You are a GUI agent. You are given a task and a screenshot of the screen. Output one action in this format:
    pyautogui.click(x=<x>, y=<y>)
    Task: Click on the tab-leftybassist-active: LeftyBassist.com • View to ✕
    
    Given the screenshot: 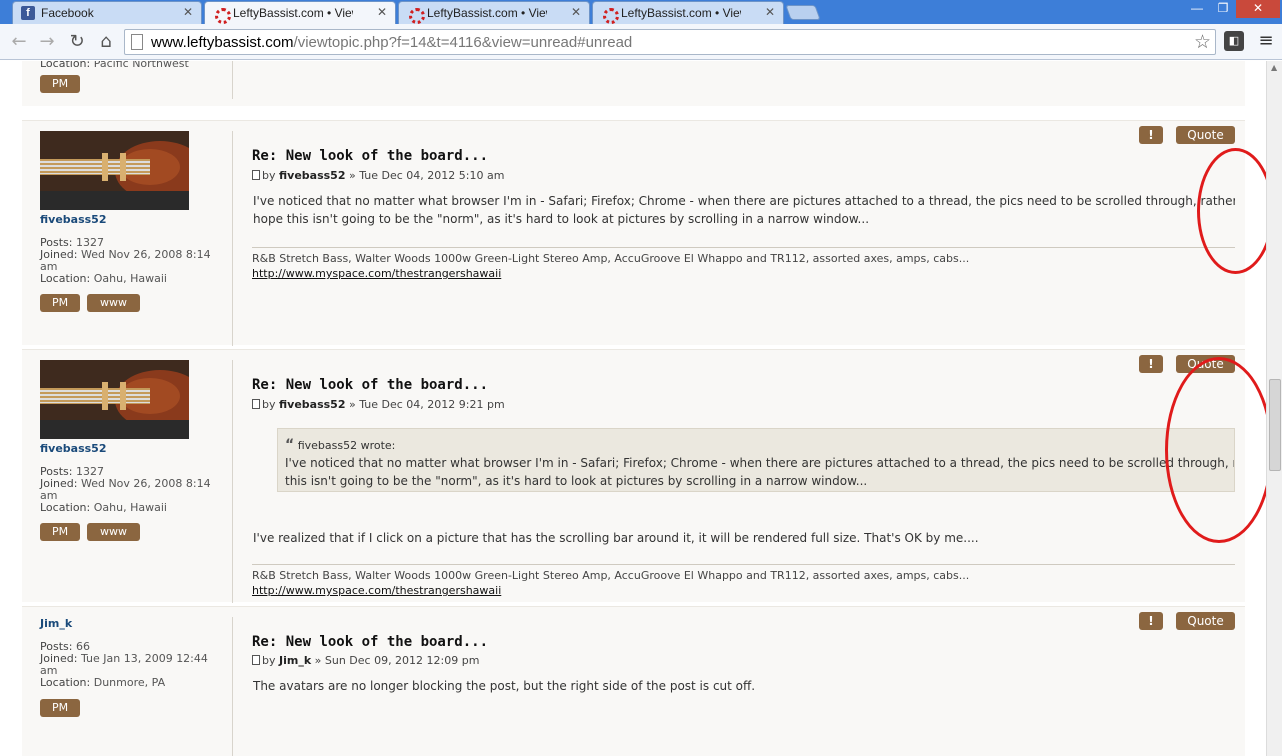 What is the action you would take?
    pyautogui.click(x=300, y=12)
    